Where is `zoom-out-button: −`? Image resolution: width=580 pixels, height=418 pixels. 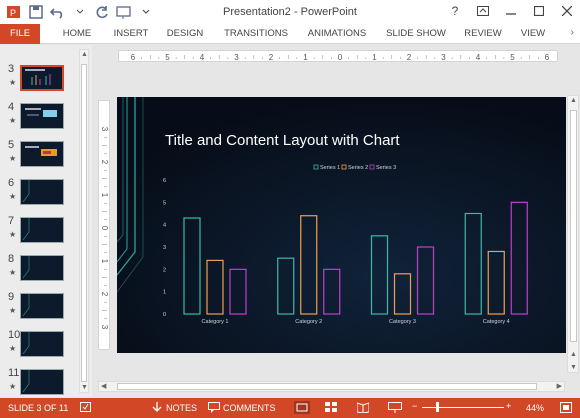 zoom-out-button: − is located at coordinates (414, 406).